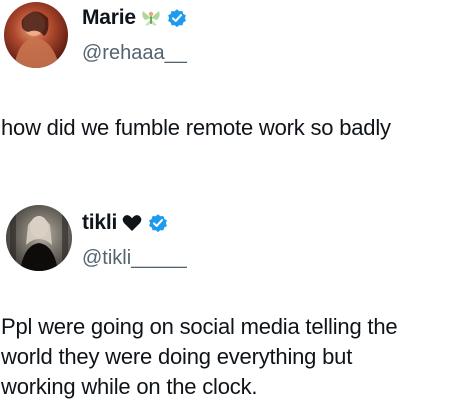  I want to click on tweet-text: how did we fumble remote work so badly, so click(196, 127).